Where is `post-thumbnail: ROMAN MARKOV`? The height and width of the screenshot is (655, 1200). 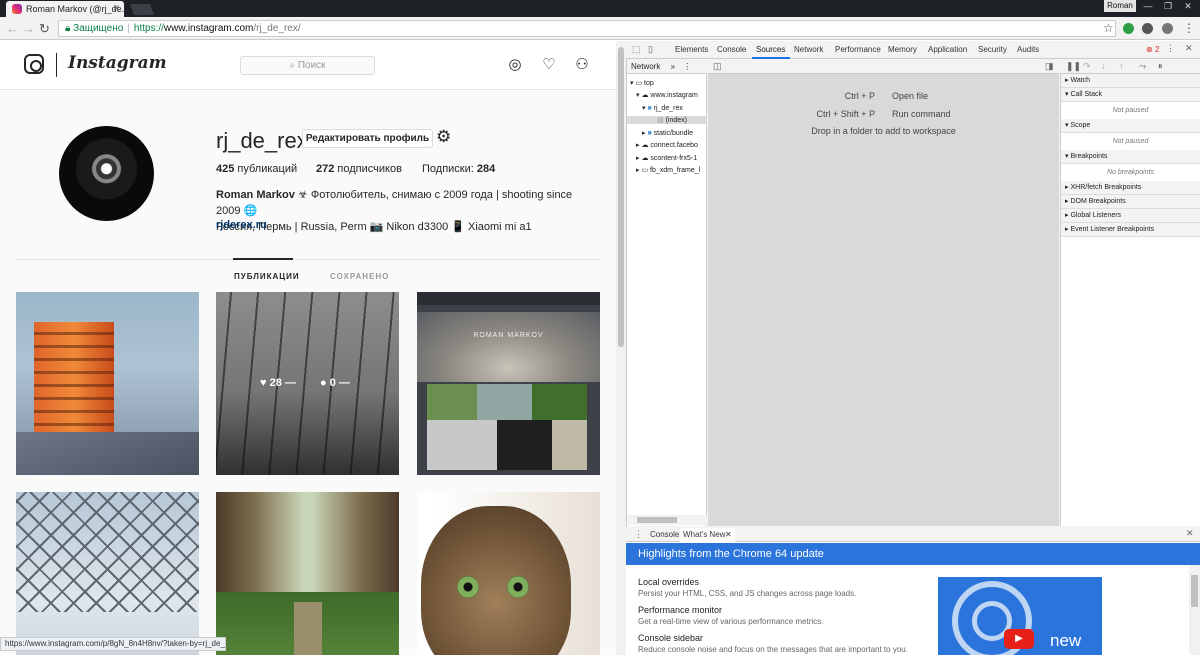
post-thumbnail: ROMAN MARKOV is located at coordinates (508, 383).